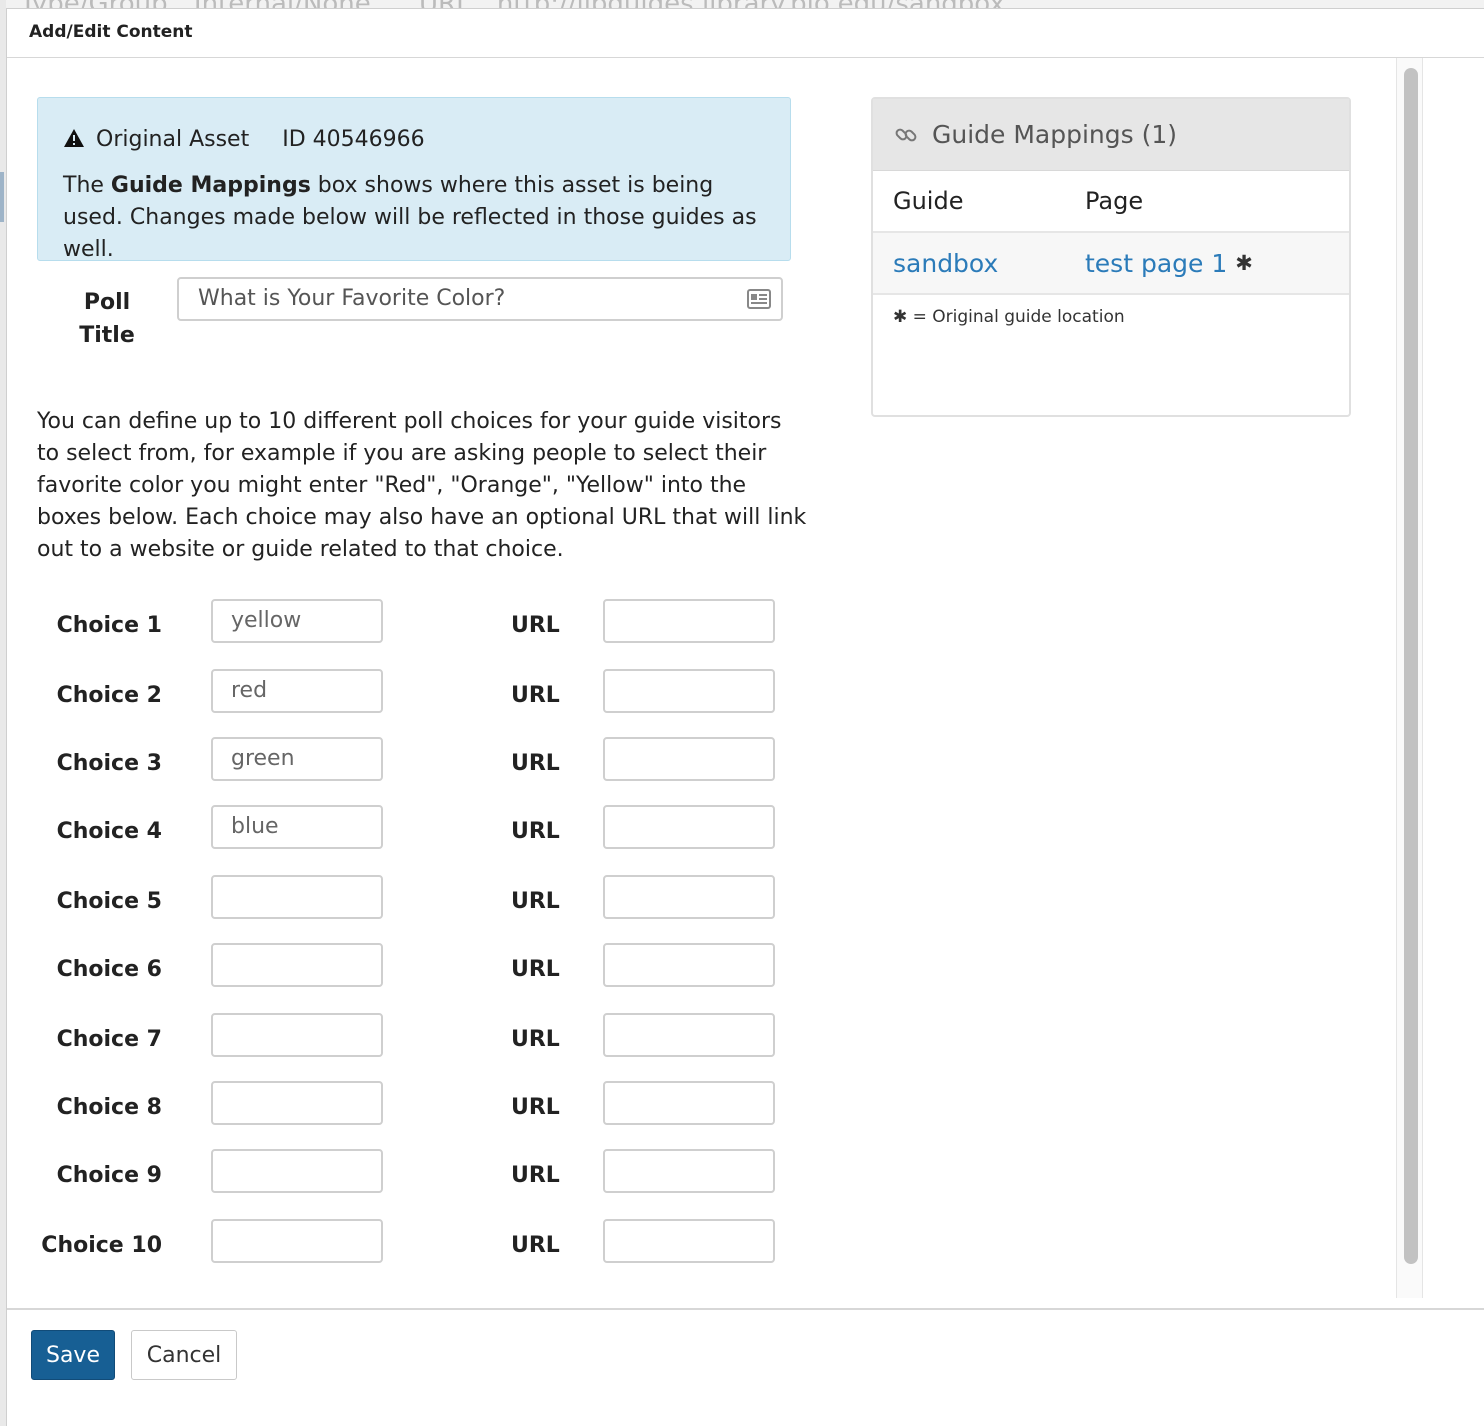 Image resolution: width=1484 pixels, height=1427 pixels. What do you see at coordinates (1244, 263) in the screenshot?
I see `original-location-asterisk-icon: ✱` at bounding box center [1244, 263].